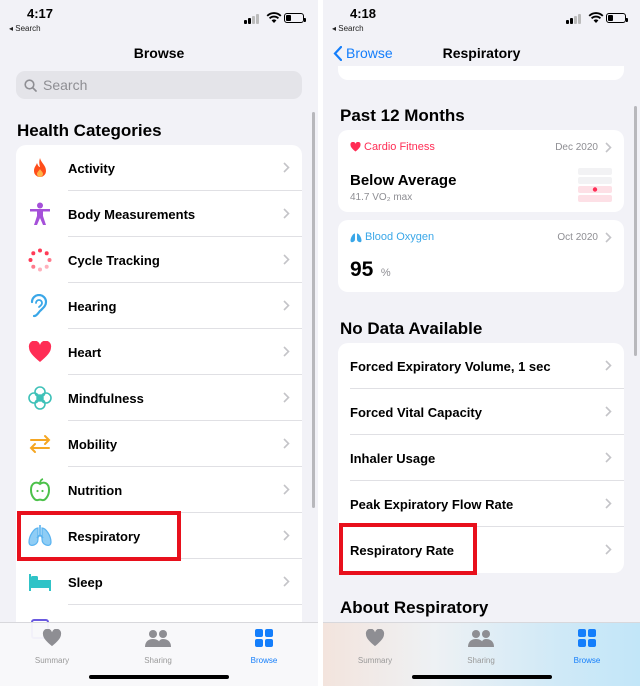 The height and width of the screenshot is (686, 640). I want to click on category-label: Hearing, so click(92, 306).